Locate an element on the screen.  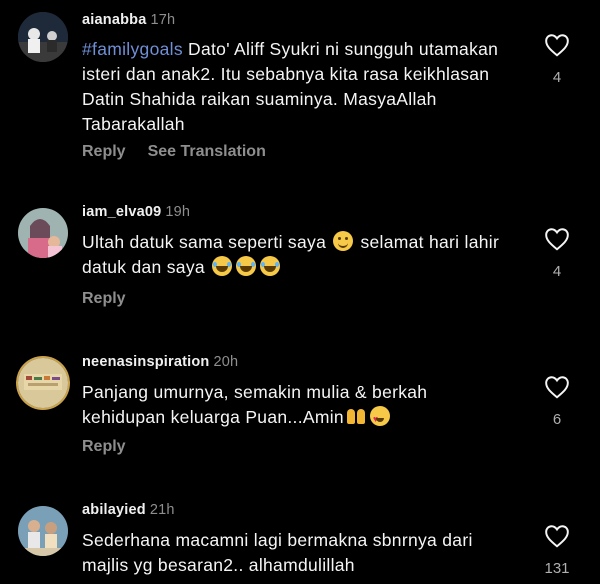
like-control: 131 is located at coordinates (557, 550).